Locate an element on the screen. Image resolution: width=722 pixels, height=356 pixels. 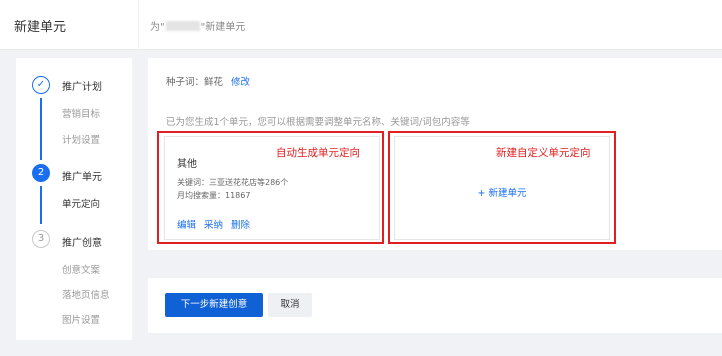
top-bar: 新建单元 为" "新建单元 is located at coordinates (361, 25).